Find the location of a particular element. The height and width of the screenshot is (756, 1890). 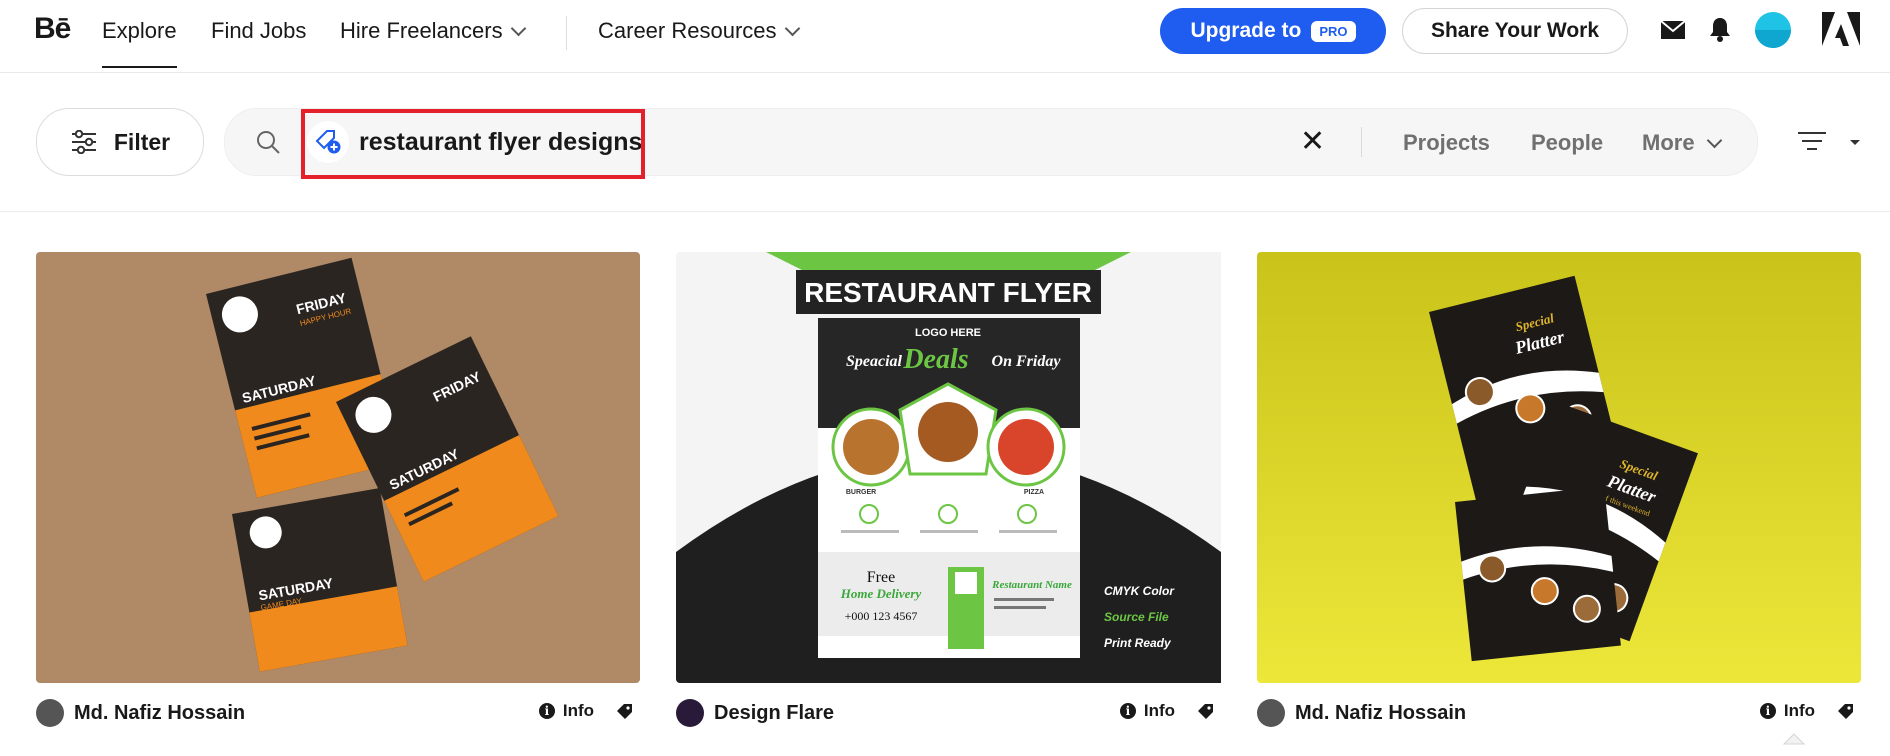

flyer-headline-1: Speacial is located at coordinates (874, 361).